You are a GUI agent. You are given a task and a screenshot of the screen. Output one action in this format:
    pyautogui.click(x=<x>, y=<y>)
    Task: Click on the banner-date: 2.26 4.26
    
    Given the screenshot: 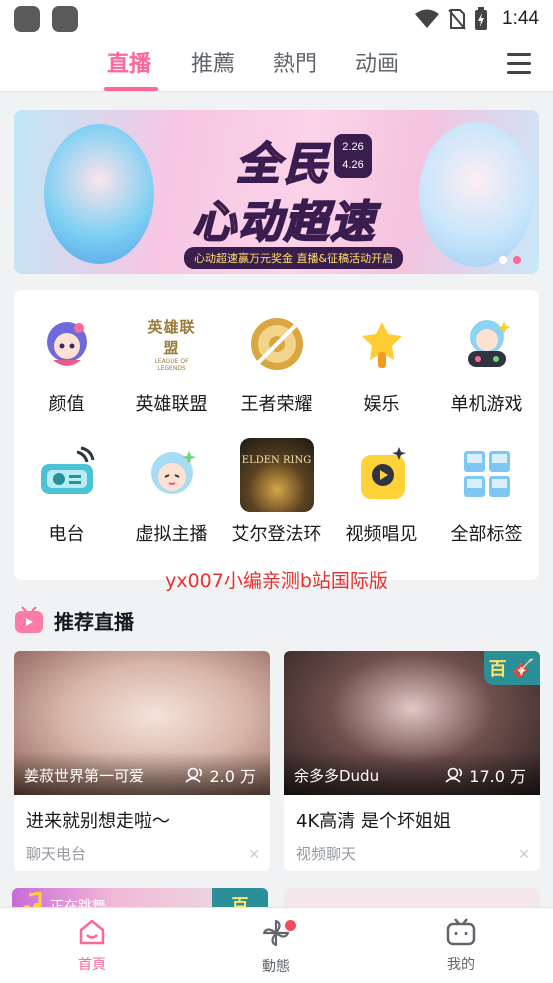 What is the action you would take?
    pyautogui.click(x=353, y=156)
    